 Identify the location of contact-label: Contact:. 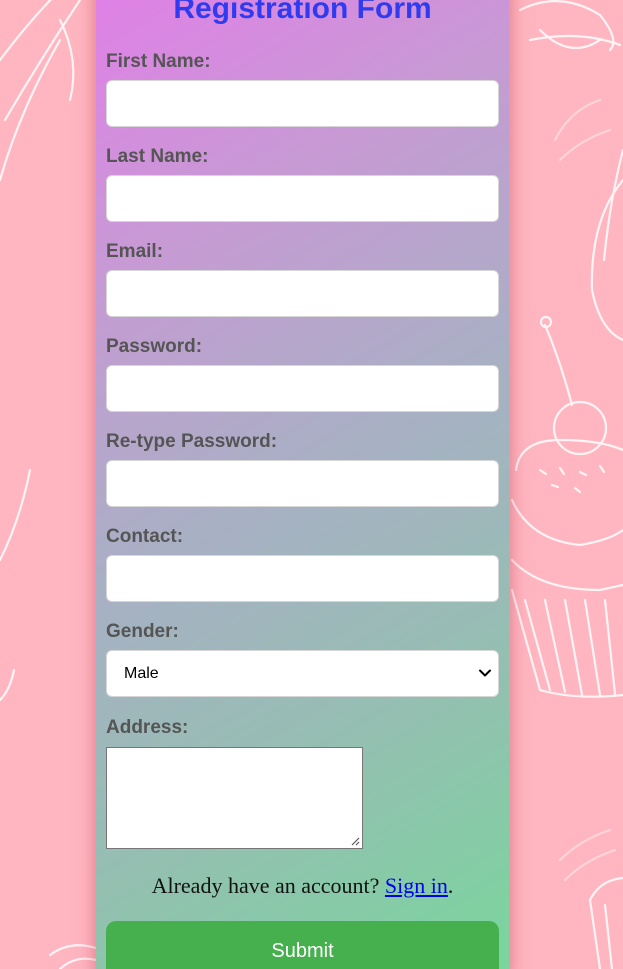
(145, 536).